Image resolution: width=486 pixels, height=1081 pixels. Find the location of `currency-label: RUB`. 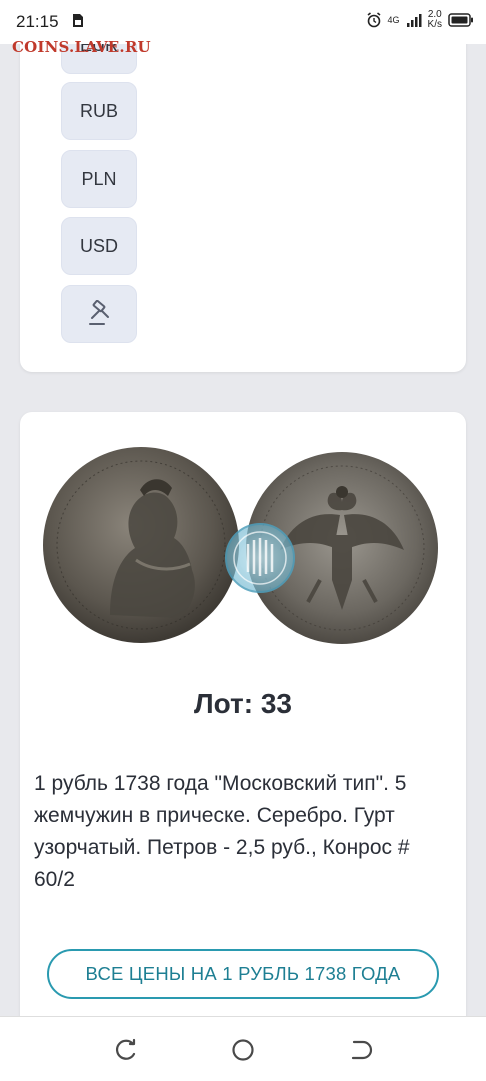

currency-label: RUB is located at coordinates (98, 110).